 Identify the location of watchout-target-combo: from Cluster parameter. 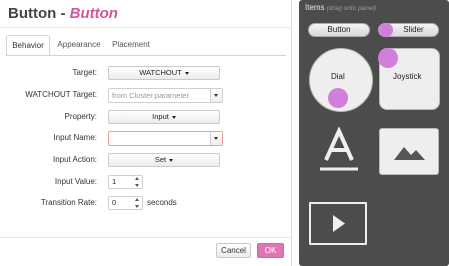
(165, 95).